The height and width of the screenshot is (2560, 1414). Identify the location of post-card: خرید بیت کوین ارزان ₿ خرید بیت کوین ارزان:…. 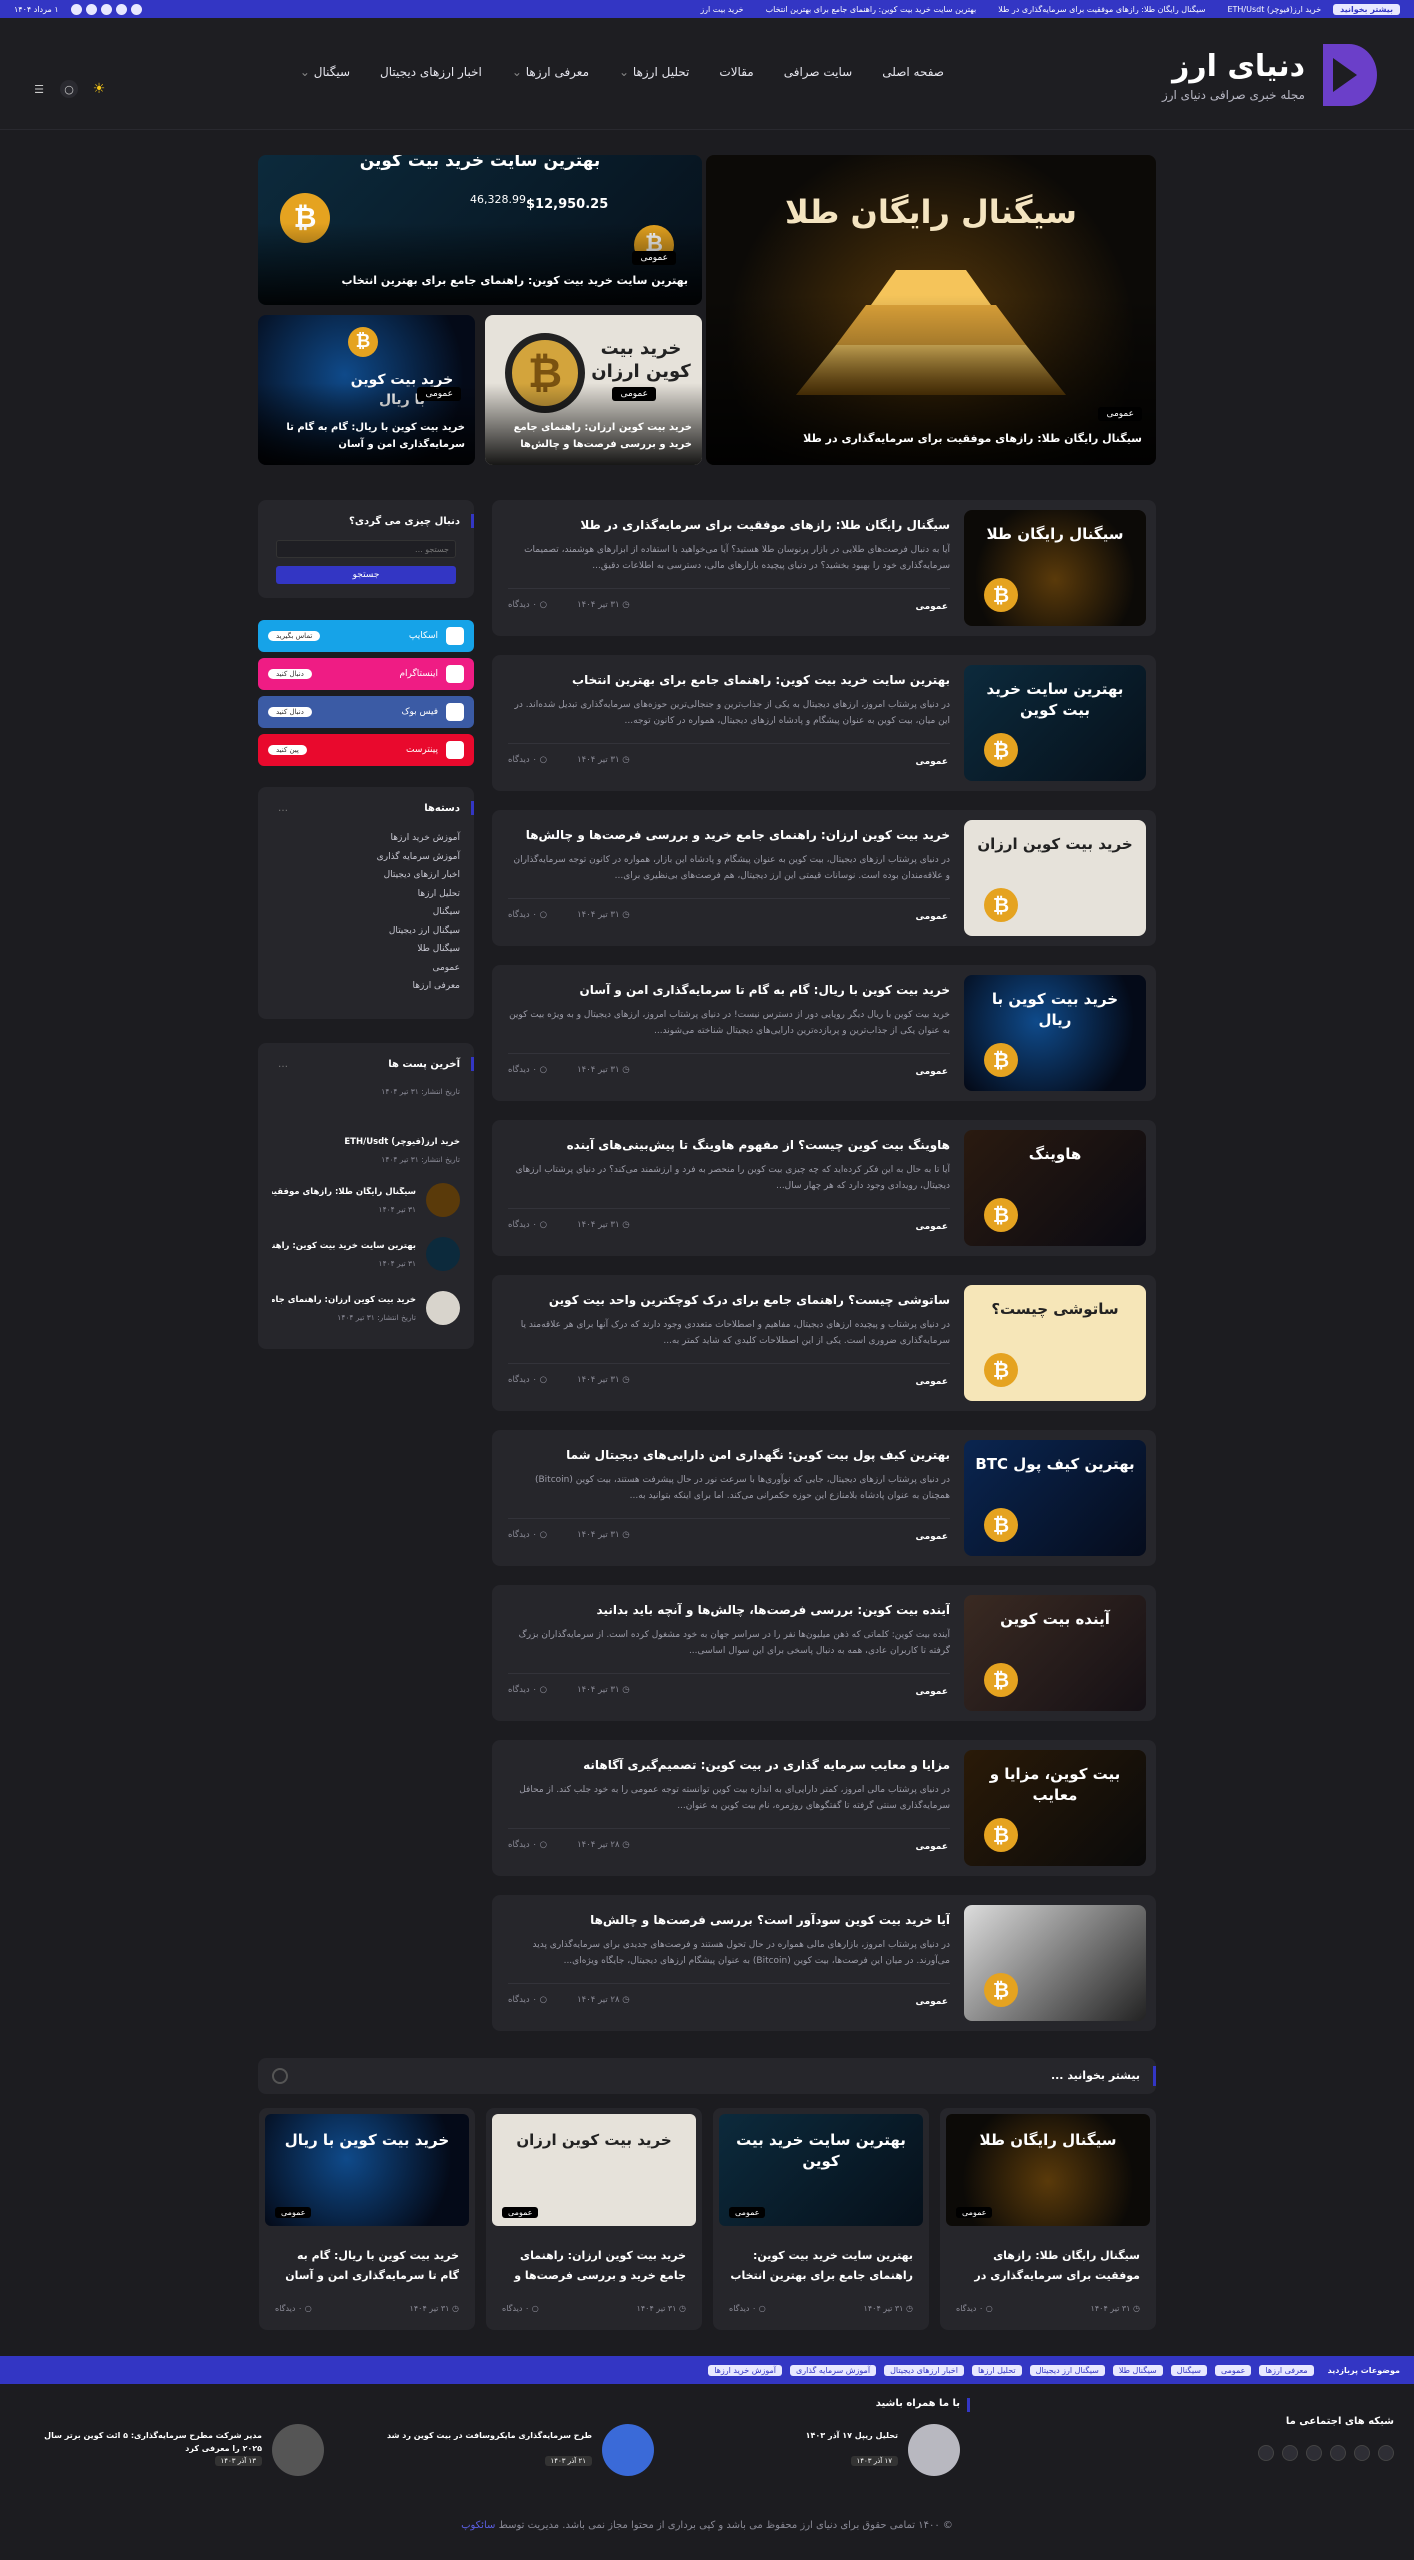
(824, 878).